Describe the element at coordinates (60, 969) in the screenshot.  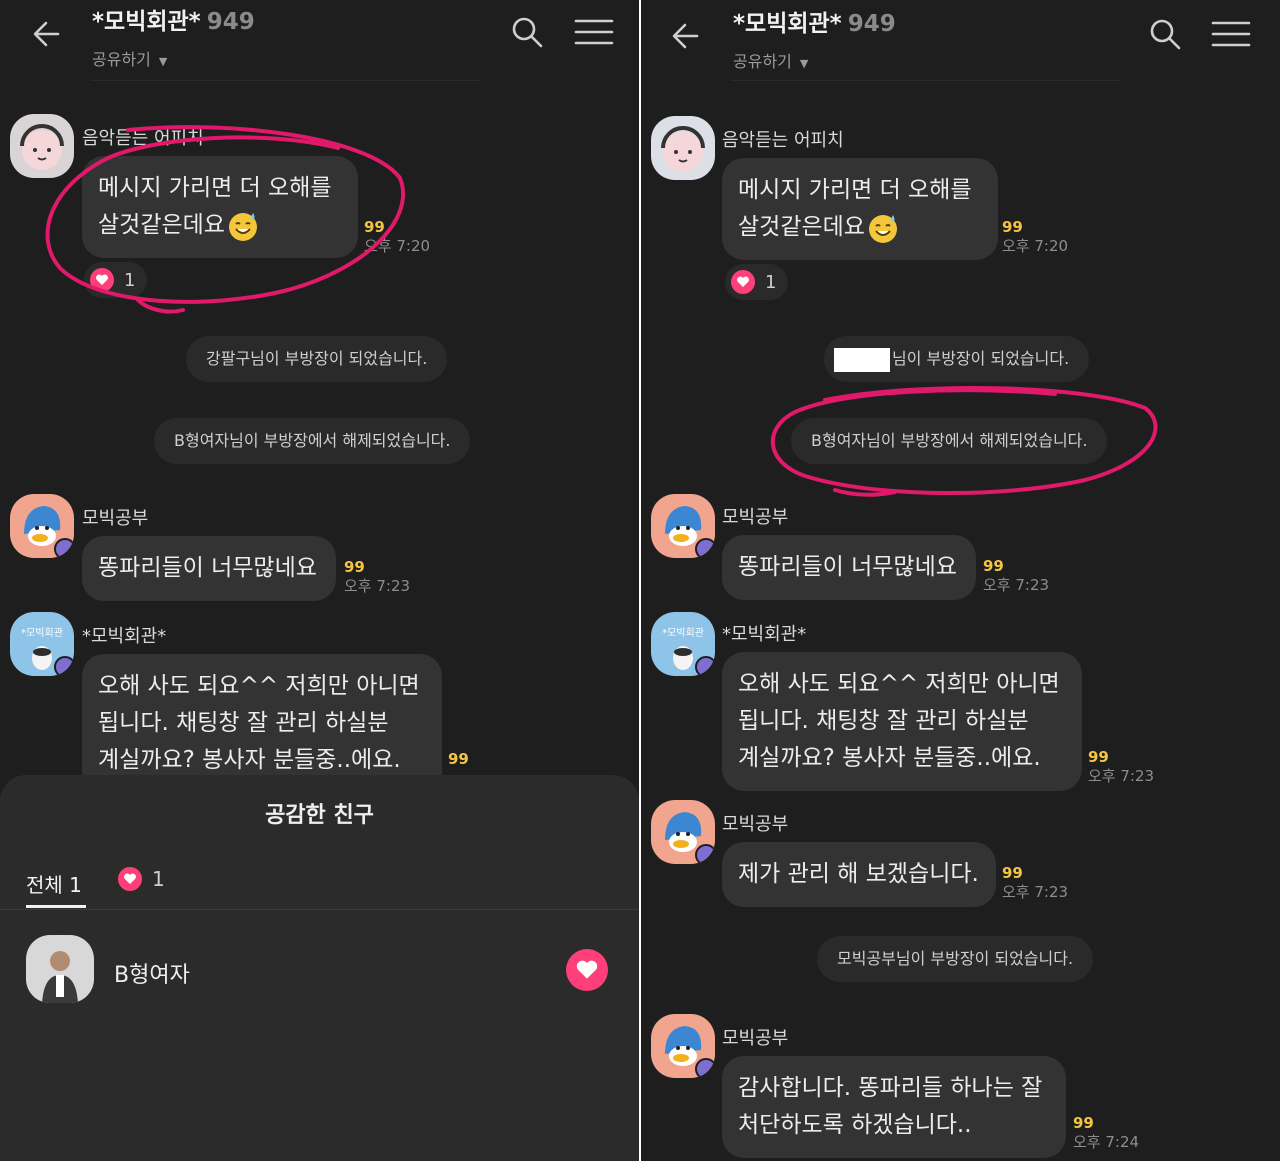
I see `friend-avatar` at that location.